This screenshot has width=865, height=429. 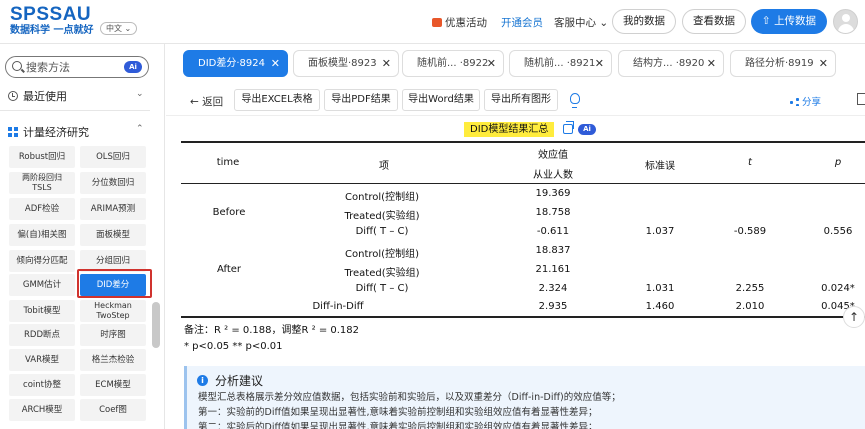 I want to click on search-icon, so click(x=17, y=66).